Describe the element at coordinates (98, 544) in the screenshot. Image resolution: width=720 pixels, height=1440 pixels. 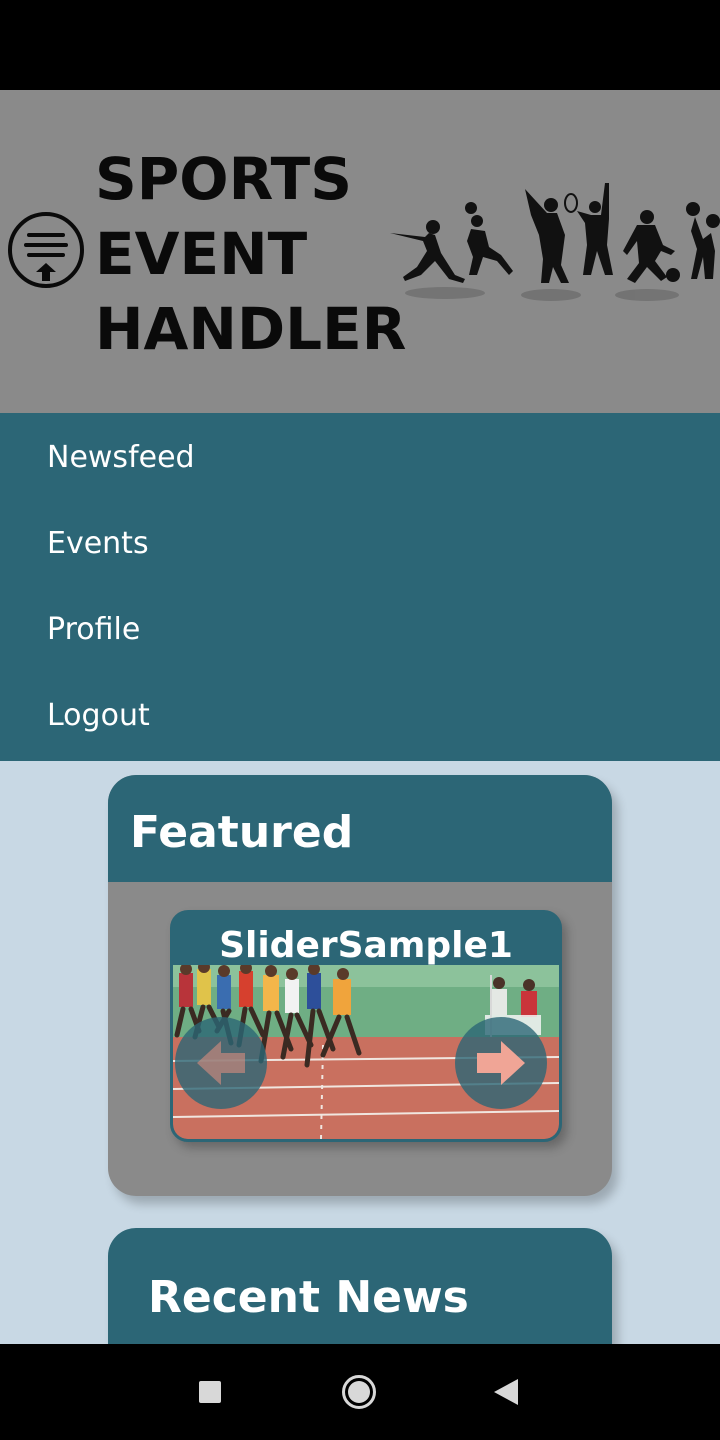
I see `menu-item-events: Events` at that location.